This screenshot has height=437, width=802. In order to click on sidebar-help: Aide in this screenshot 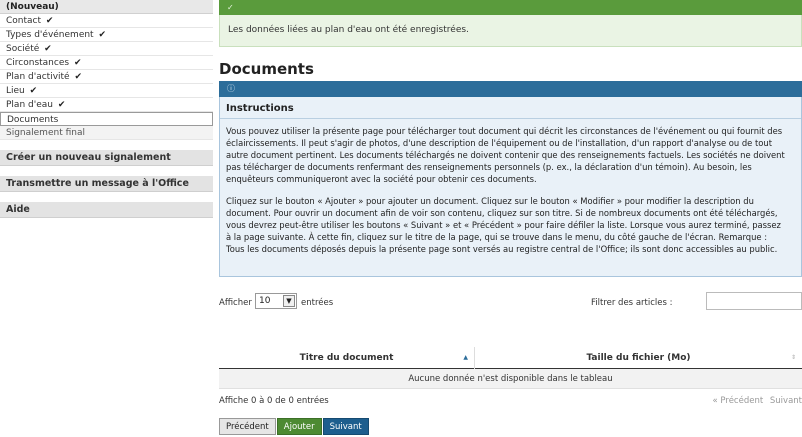, I will do `click(106, 210)`.